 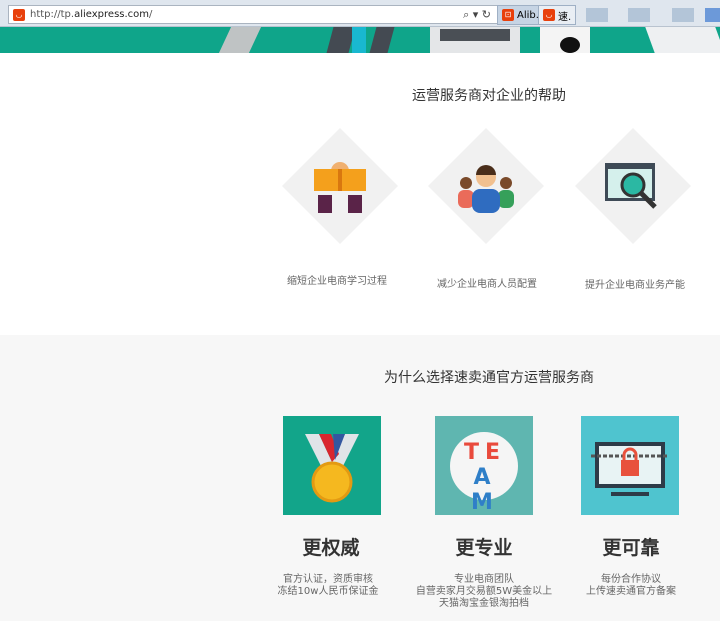 What do you see at coordinates (635, 285) in the screenshot?
I see `benefit-label: 提升企业电商业务产能` at bounding box center [635, 285].